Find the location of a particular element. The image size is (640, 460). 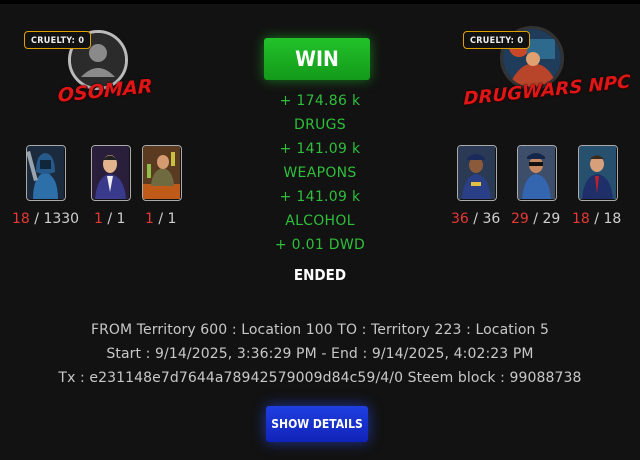

loot-line-1: + 174.86 k is located at coordinates (320, 101).